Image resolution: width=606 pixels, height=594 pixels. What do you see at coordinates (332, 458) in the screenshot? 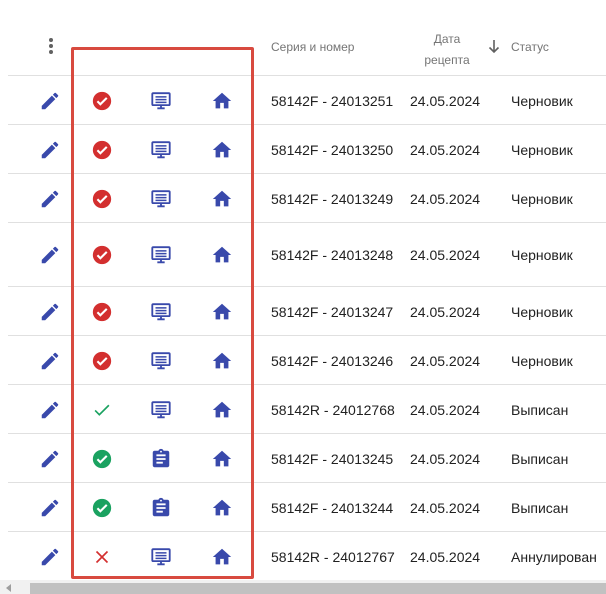
I see `series-number: 58142F - 24013245` at bounding box center [332, 458].